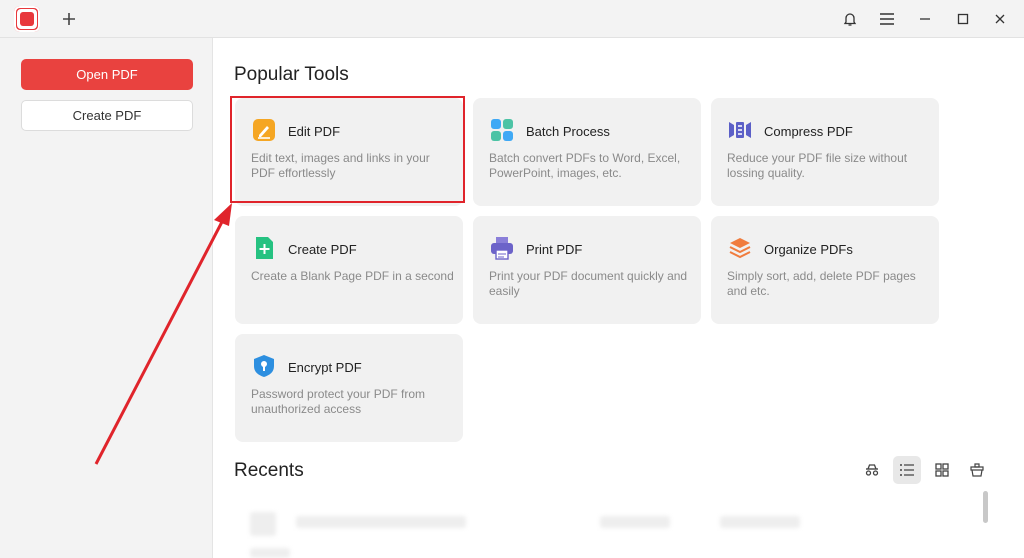 The image size is (1024, 558). I want to click on incognito-icon, so click(872, 470).